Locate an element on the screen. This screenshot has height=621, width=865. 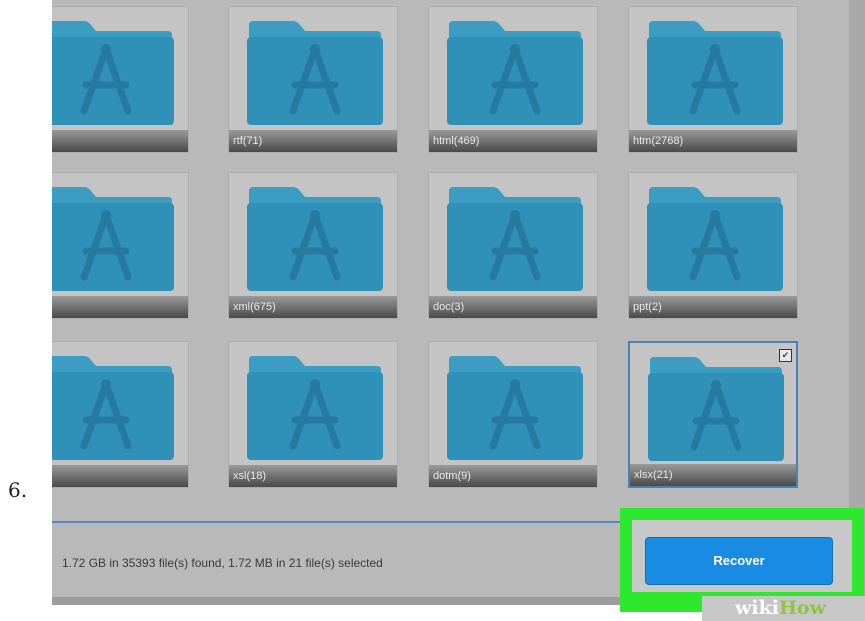
folder-tile: dotm(9) is located at coordinates (513, 414).